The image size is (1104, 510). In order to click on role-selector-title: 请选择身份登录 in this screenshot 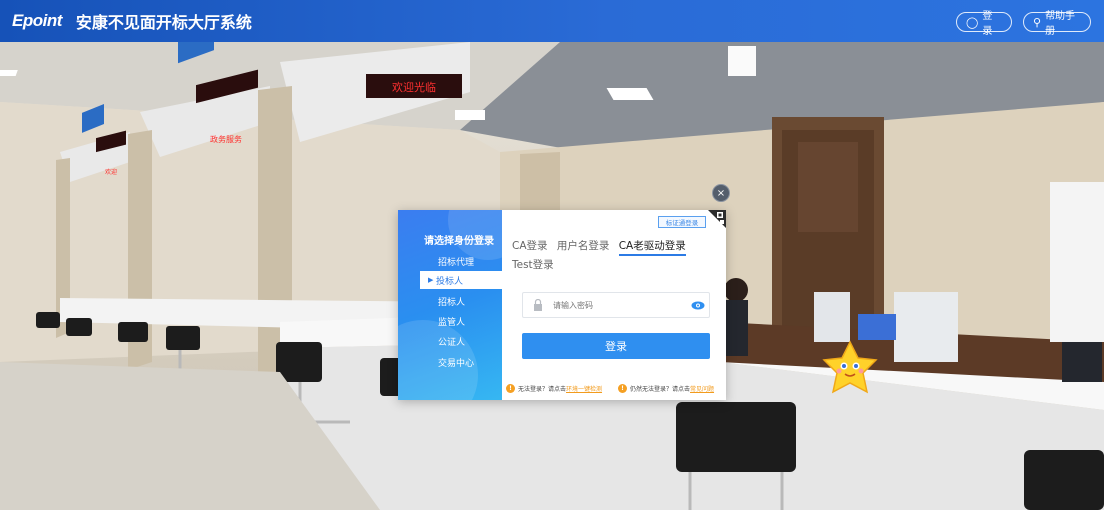, I will do `click(459, 241)`.